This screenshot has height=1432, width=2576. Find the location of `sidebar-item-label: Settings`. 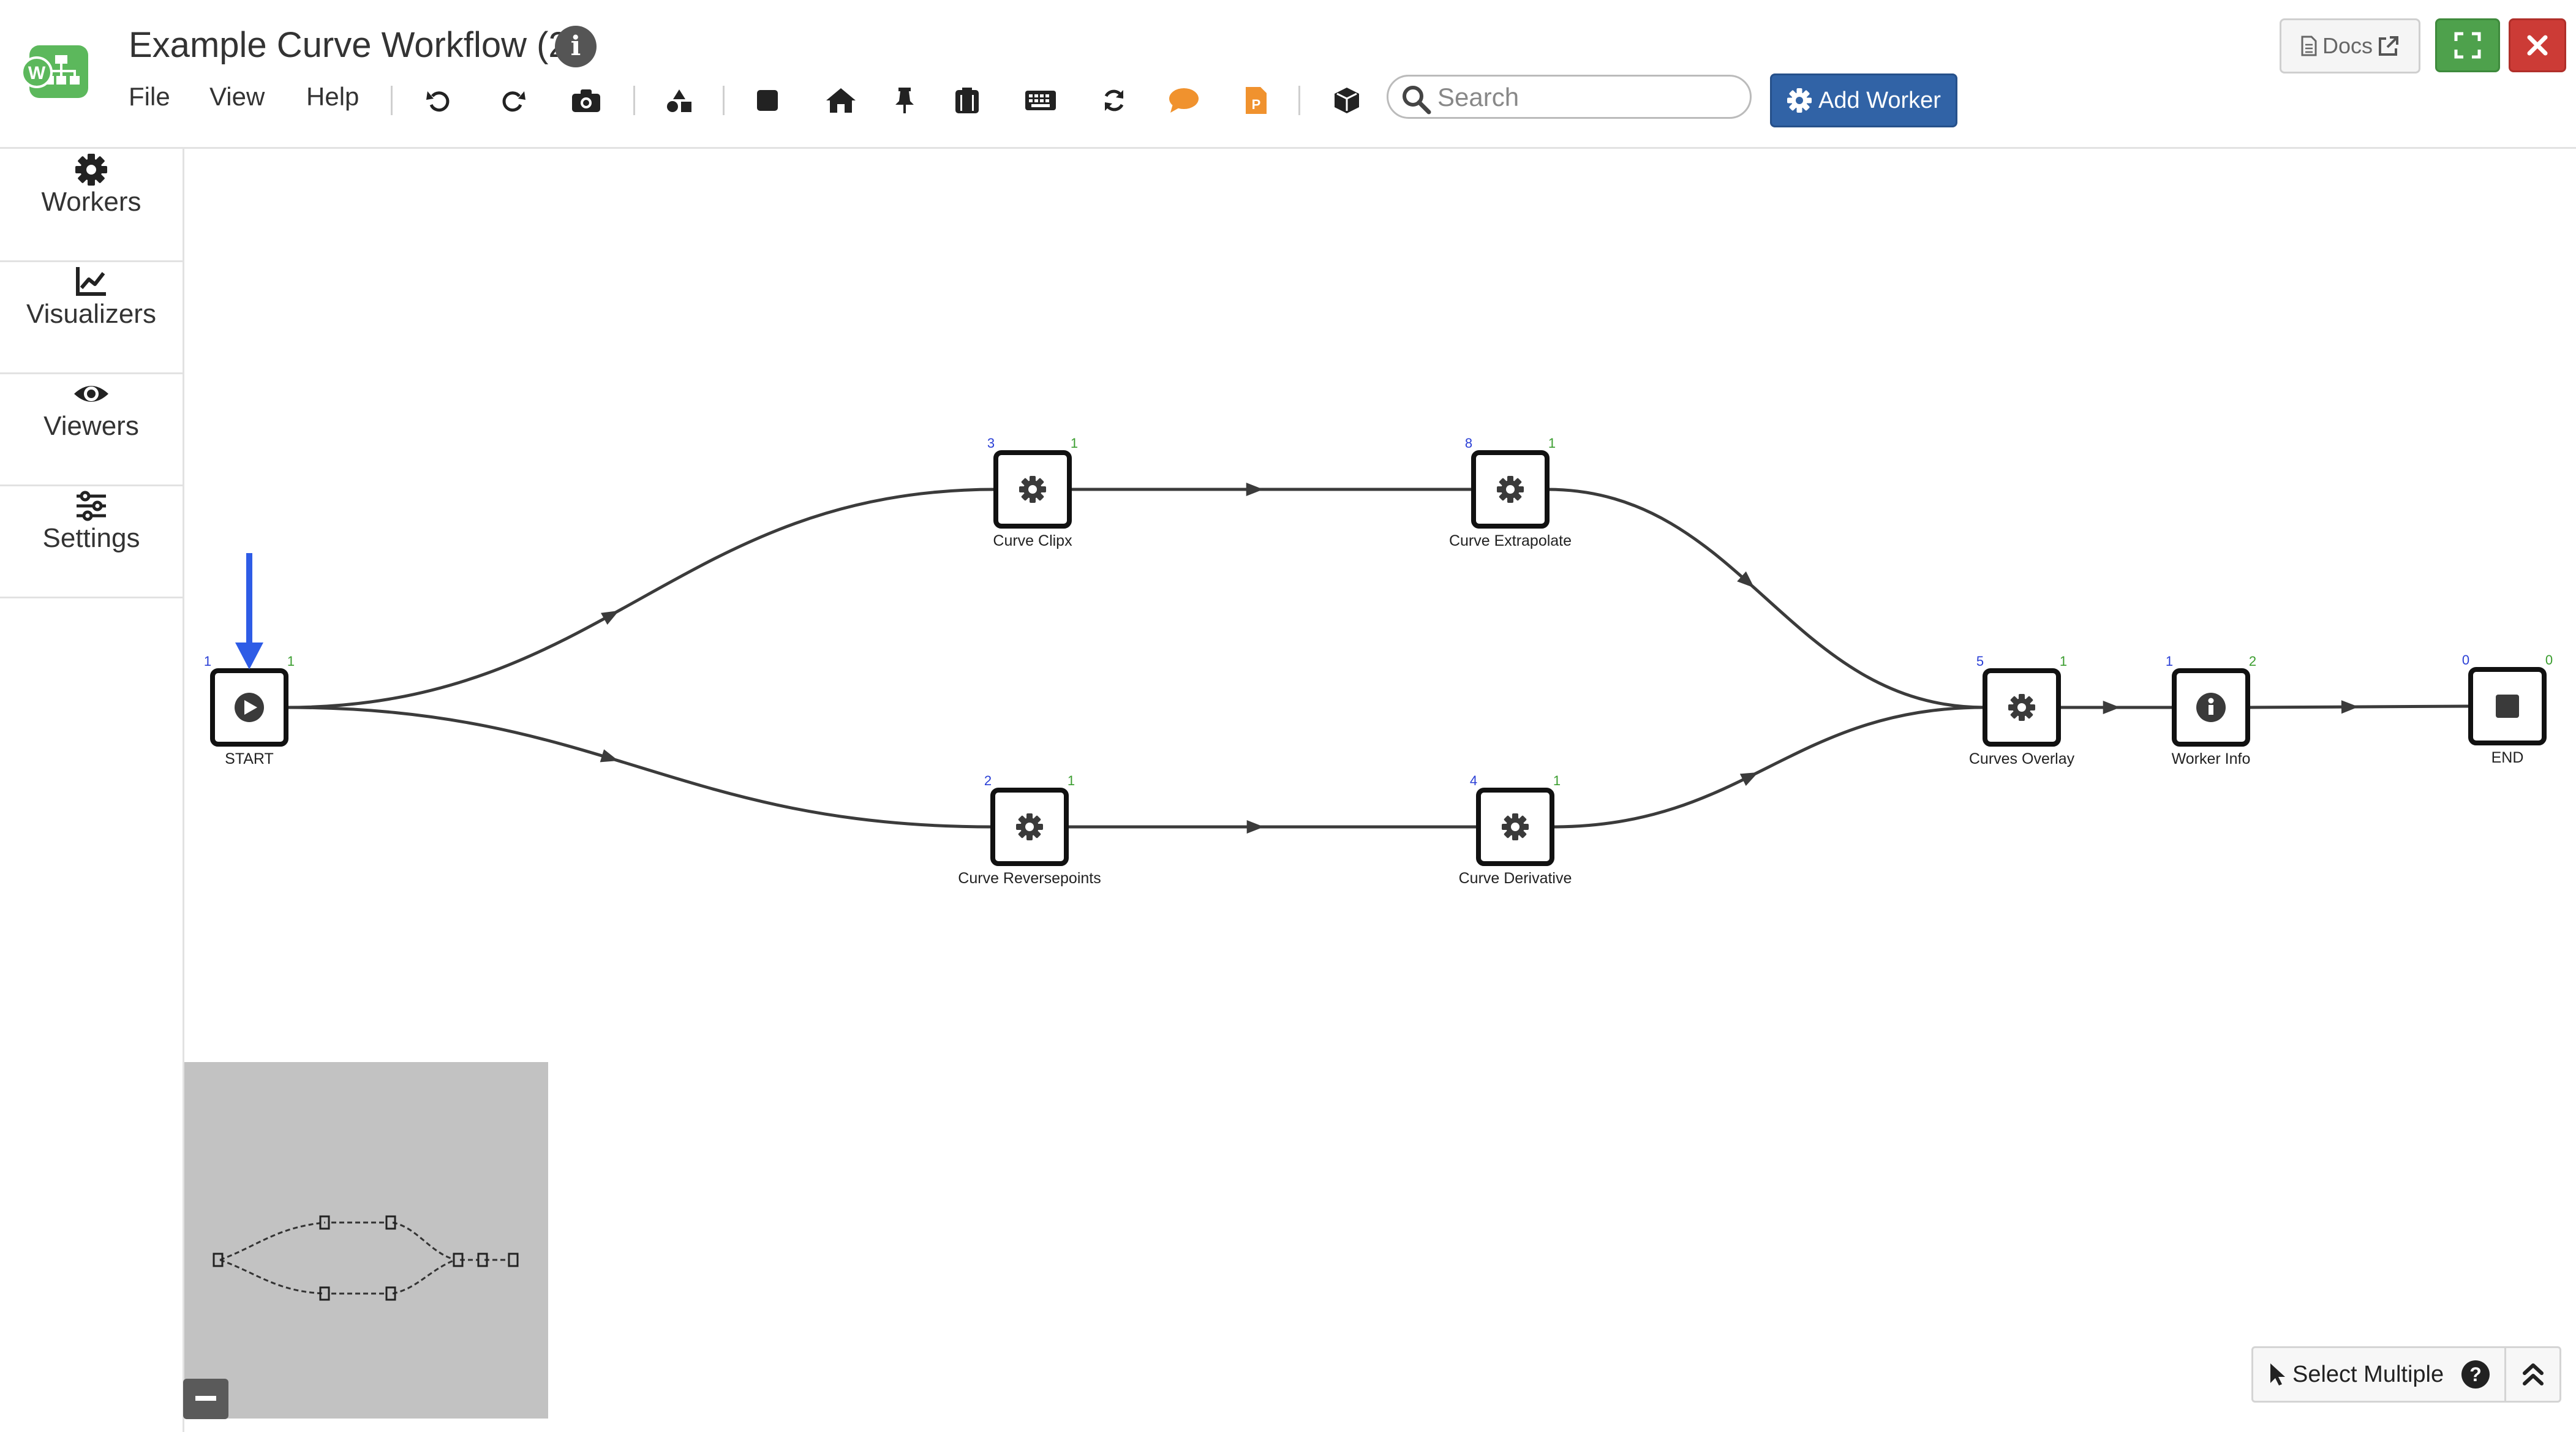

sidebar-item-label: Settings is located at coordinates (91, 538).